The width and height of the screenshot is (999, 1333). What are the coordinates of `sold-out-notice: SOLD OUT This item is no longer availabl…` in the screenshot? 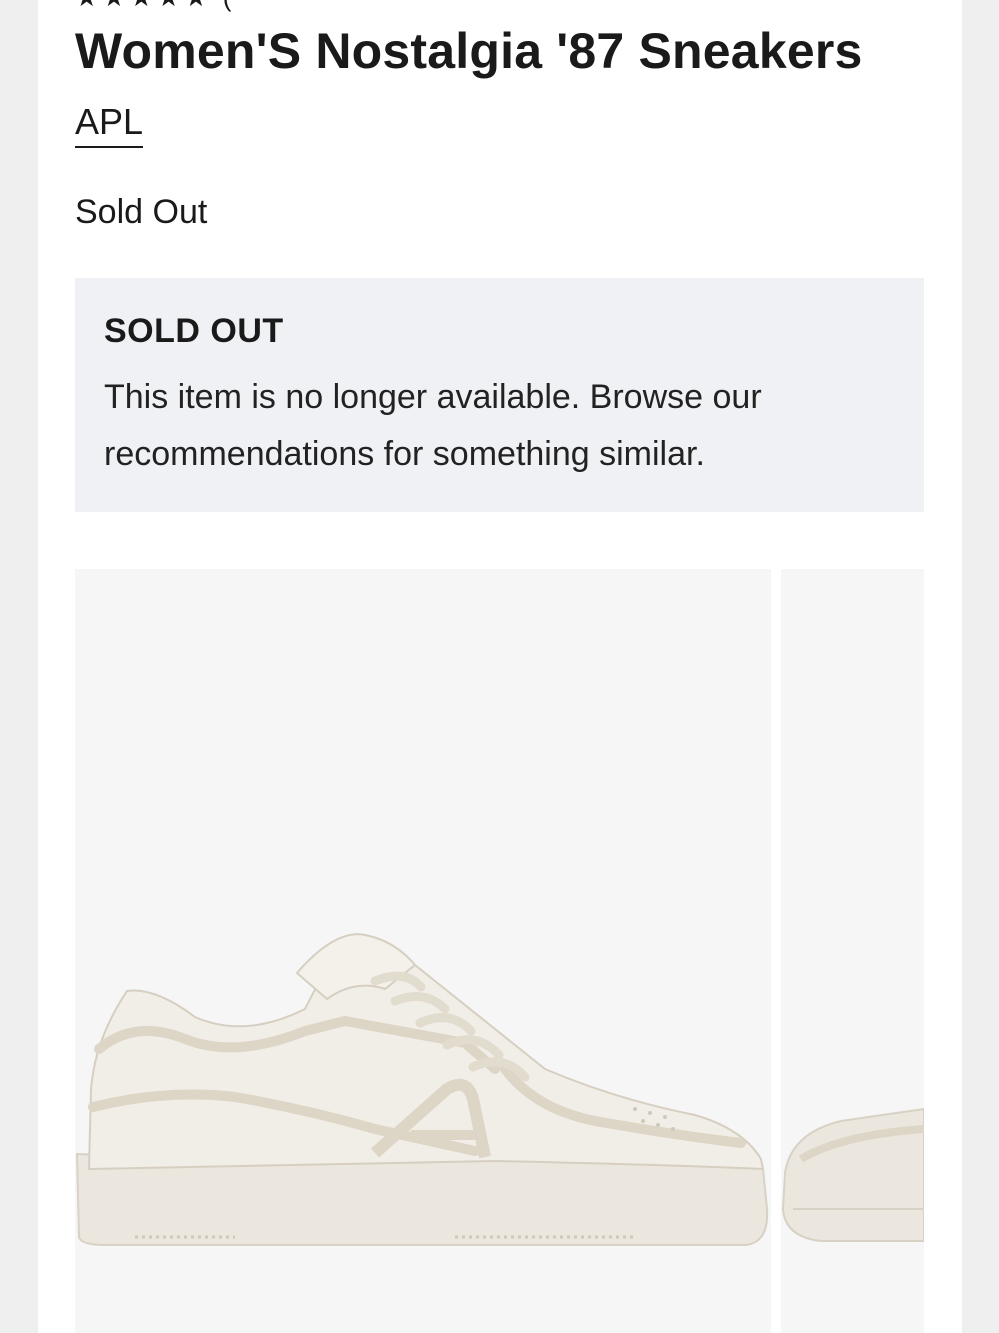 It's located at (499, 395).